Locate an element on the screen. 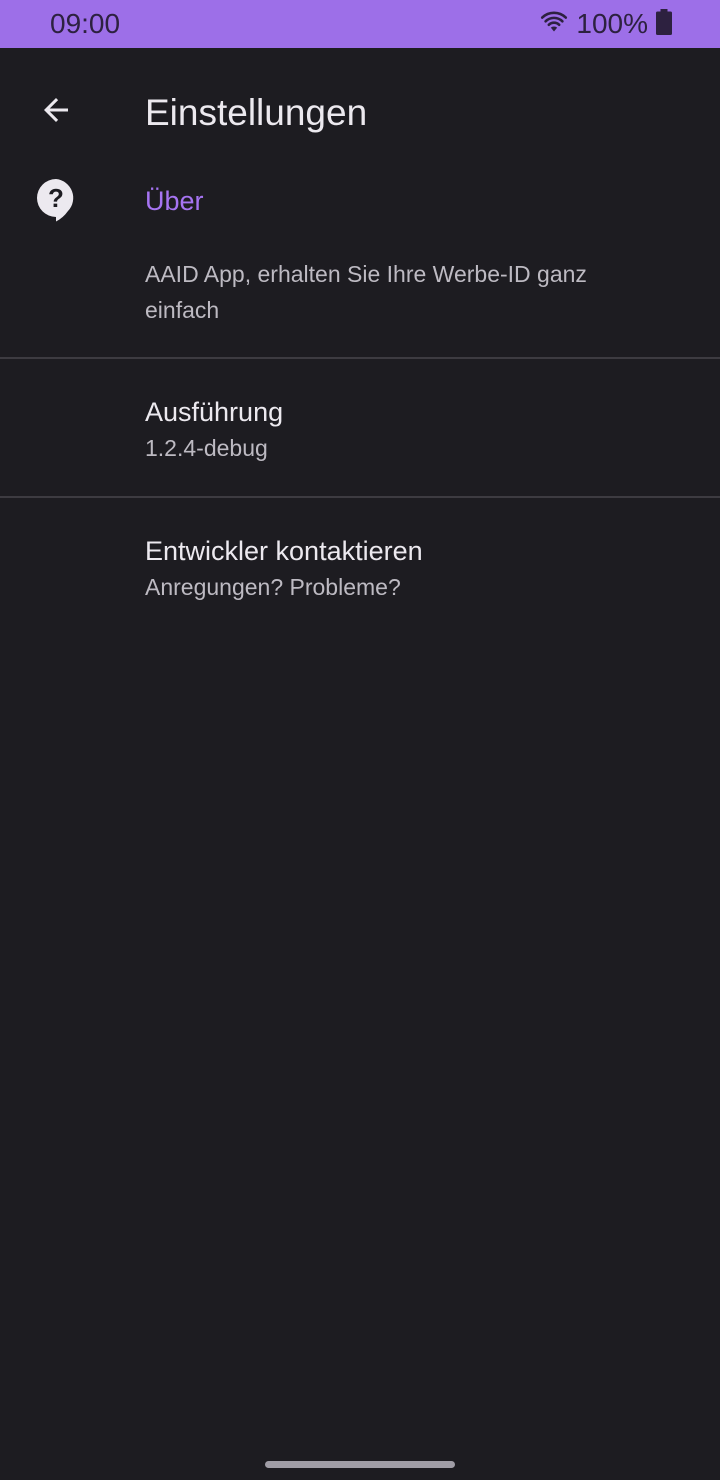 This screenshot has width=720, height=1480. back-button is located at coordinates (56, 112).